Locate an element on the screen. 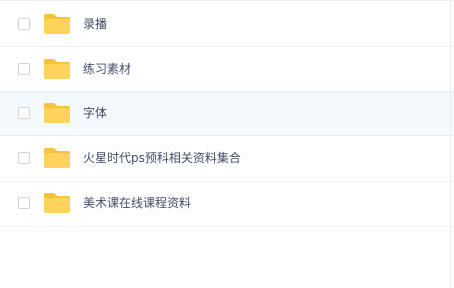  list-top-divider is located at coordinates (227, 0).